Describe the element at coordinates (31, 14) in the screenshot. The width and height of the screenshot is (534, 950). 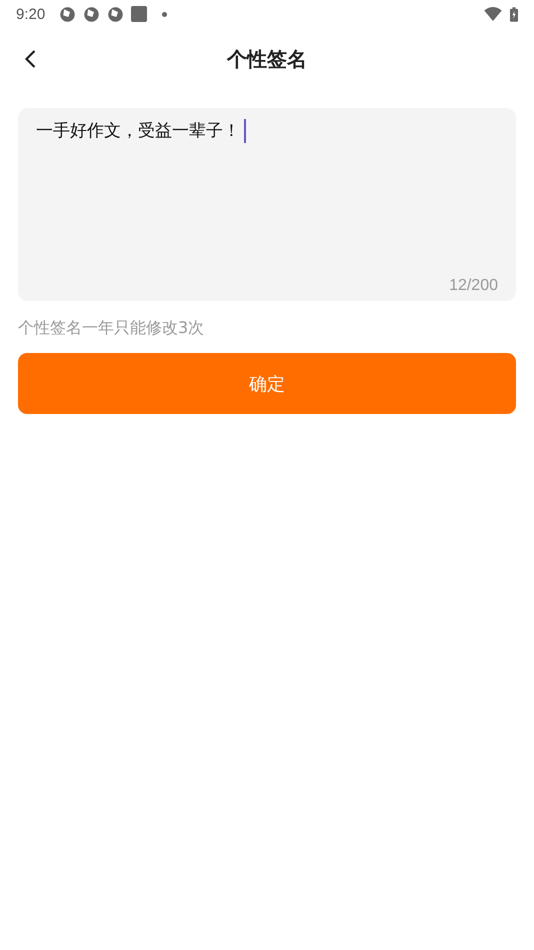
I see `status-time: 9:20` at that location.